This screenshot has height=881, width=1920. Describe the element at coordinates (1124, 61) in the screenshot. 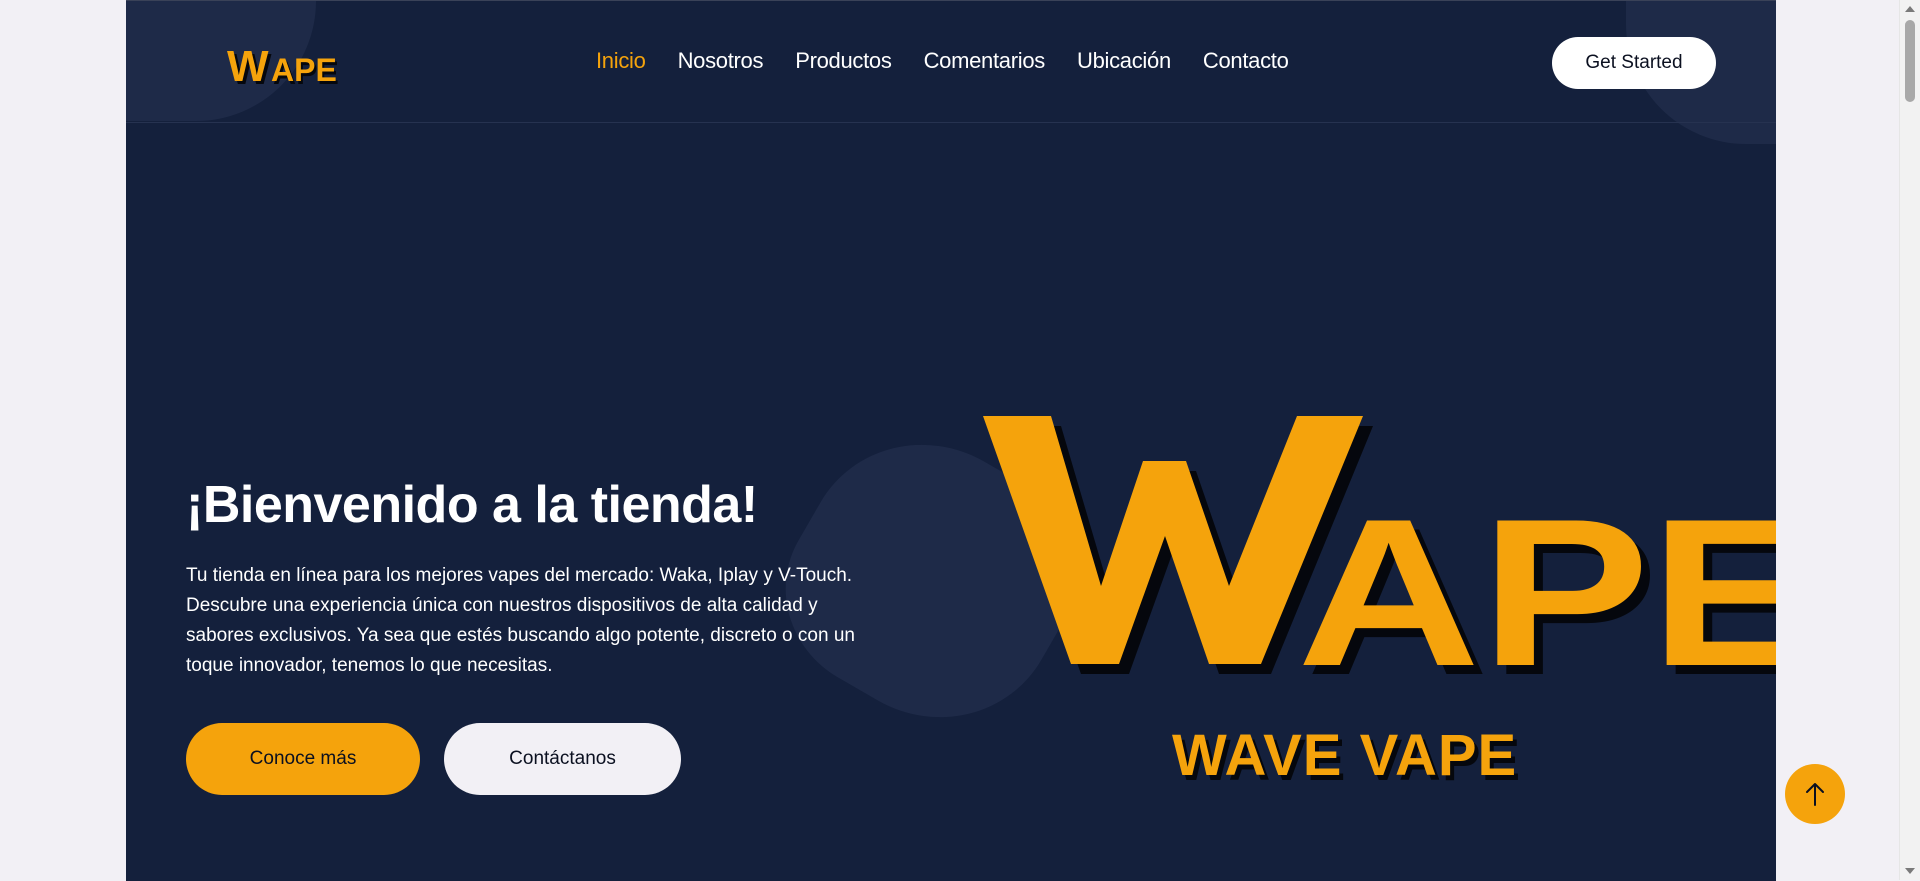

I see `nav-item-ubicacion: Ubicación` at that location.